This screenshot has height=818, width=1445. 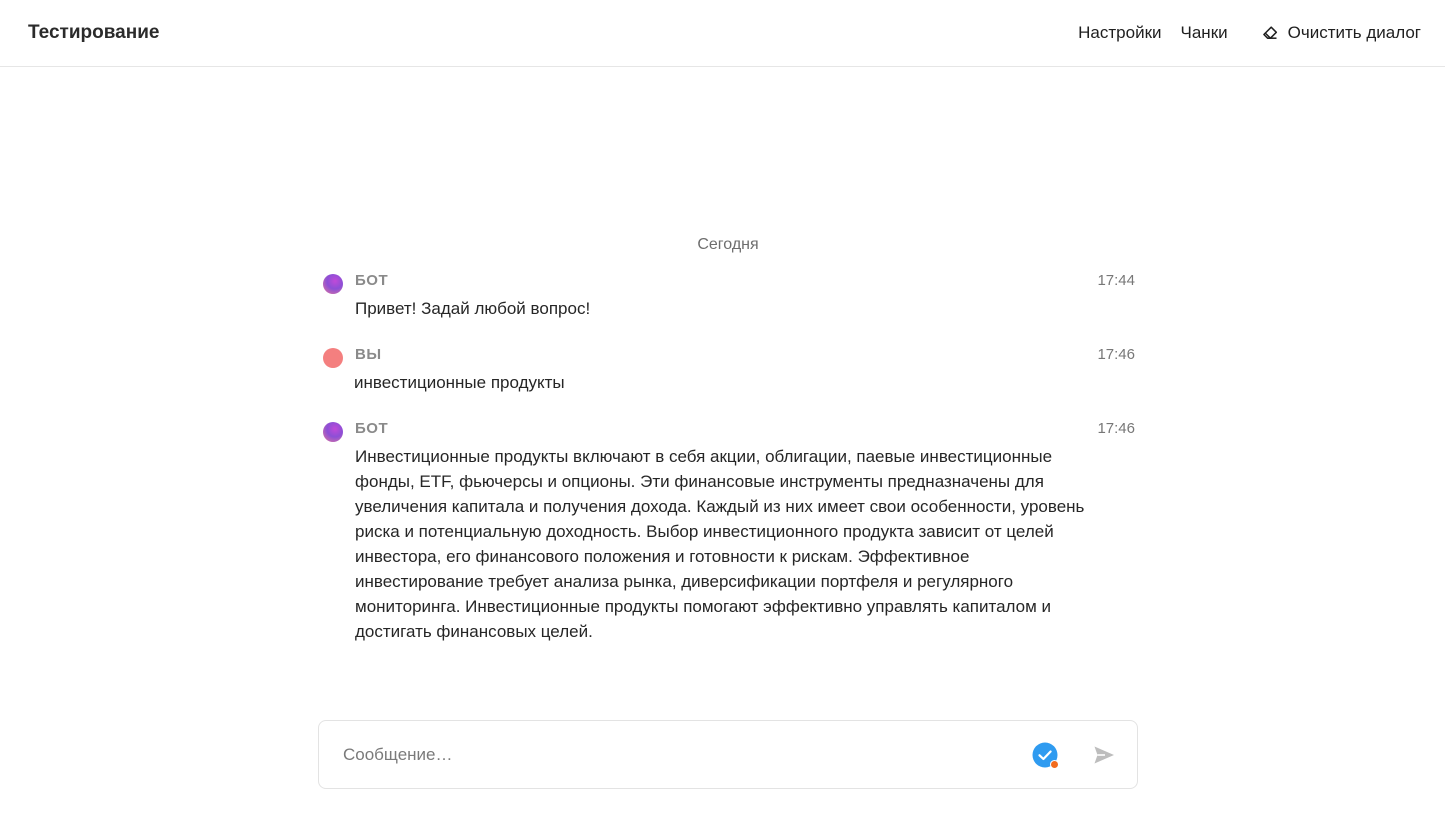 I want to click on send-icon, so click(x=1104, y=755).